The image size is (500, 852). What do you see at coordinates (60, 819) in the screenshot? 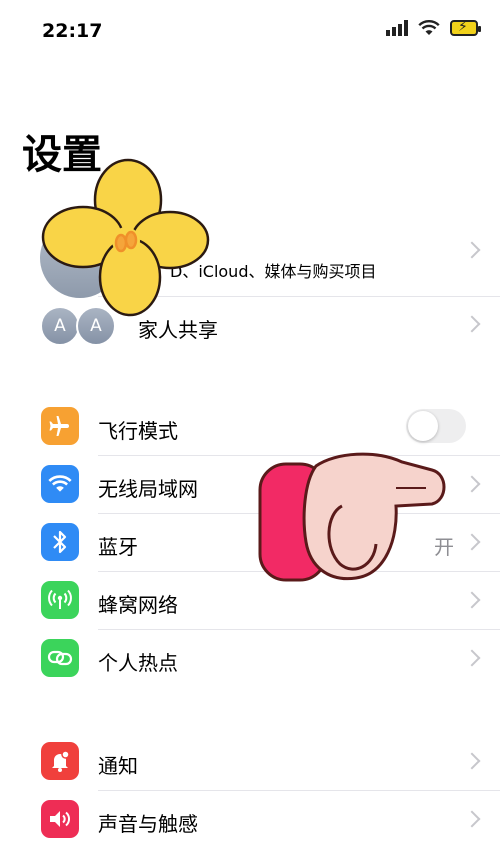
I see `sound-icon` at bounding box center [60, 819].